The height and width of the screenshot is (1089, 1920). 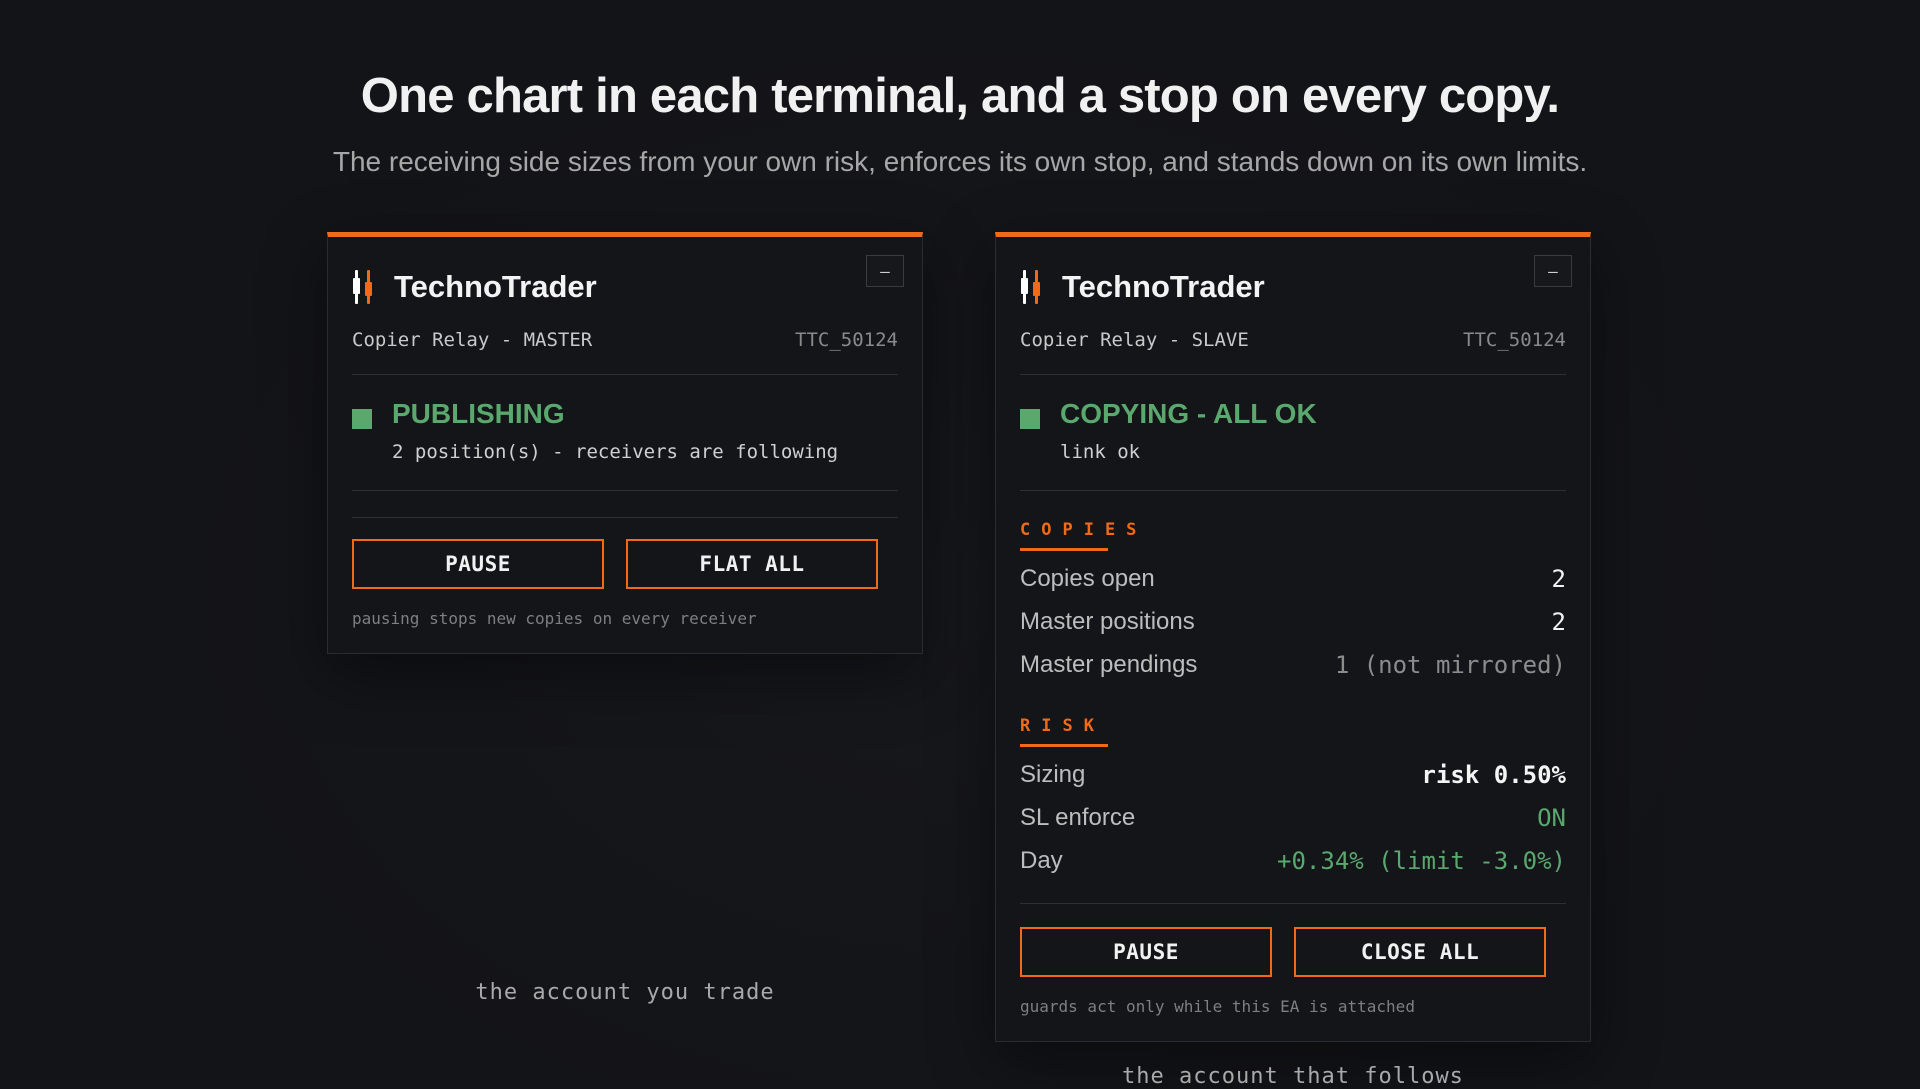 I want to click on day-label: Day, so click(x=1041, y=860).